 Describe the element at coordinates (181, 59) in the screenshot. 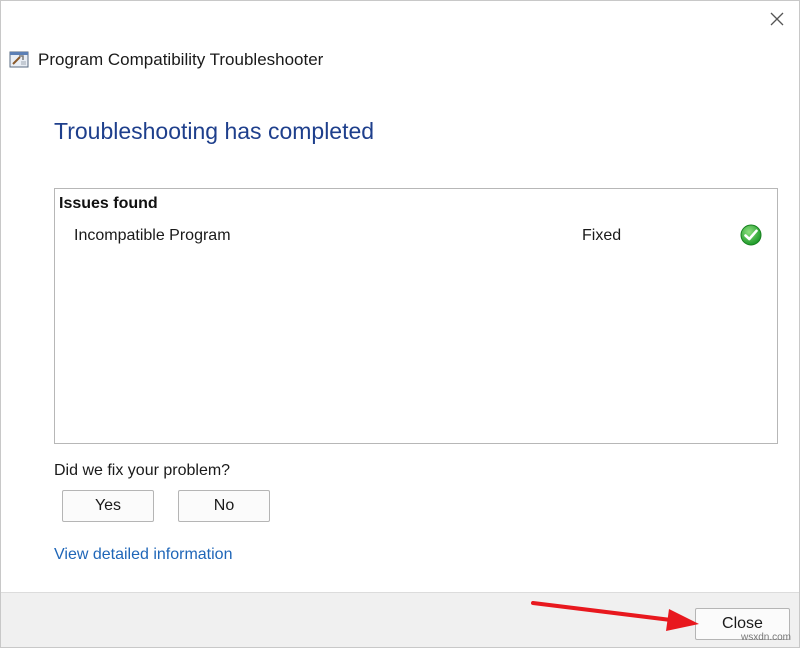

I see `window-title: Program Compatibility Troubleshooter` at that location.